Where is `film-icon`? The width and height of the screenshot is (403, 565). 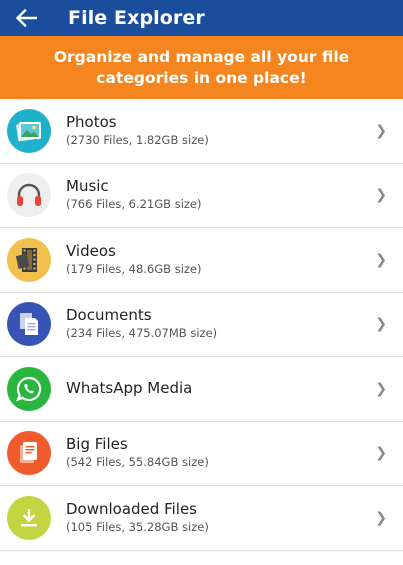
film-icon is located at coordinates (29, 259).